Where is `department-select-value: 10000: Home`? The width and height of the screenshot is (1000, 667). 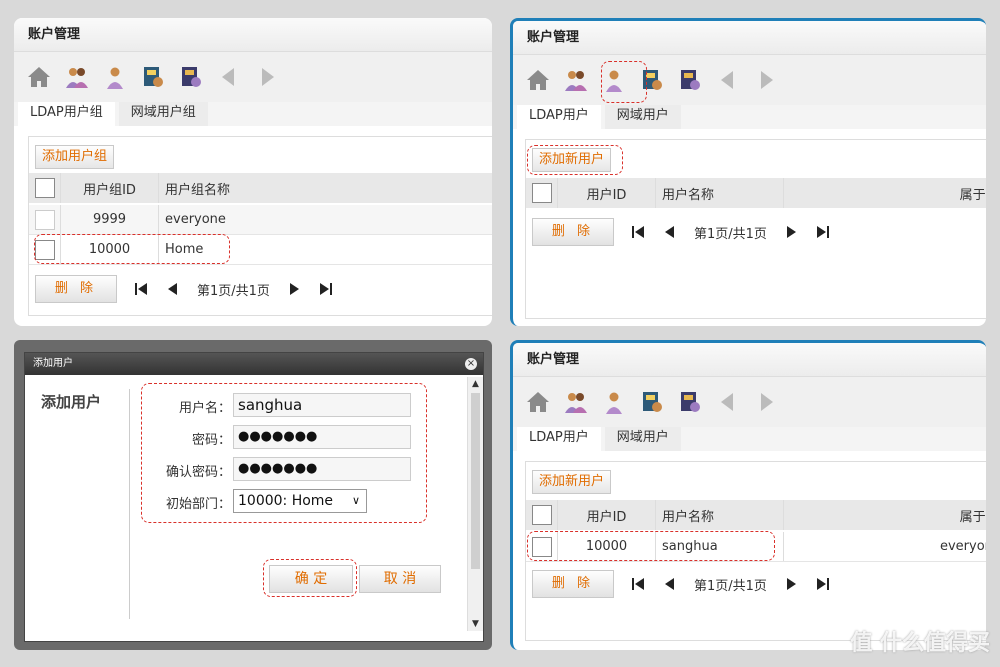
department-select-value: 10000: Home is located at coordinates (286, 501).